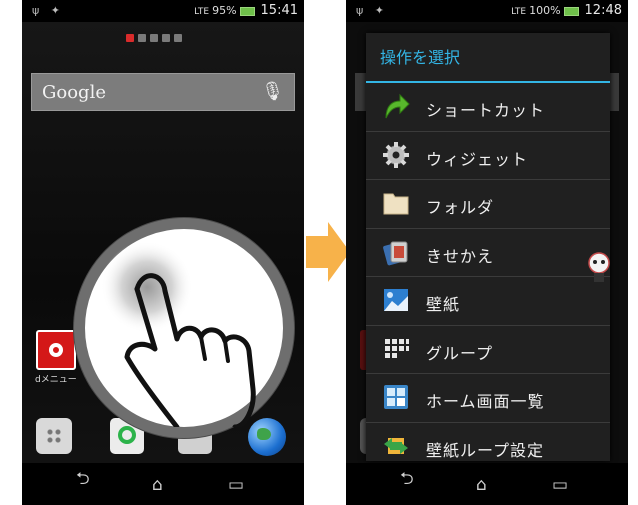 This screenshot has width=638, height=505. What do you see at coordinates (272, 91) in the screenshot?
I see `mic-icon: 🎙︎` at bounding box center [272, 91].